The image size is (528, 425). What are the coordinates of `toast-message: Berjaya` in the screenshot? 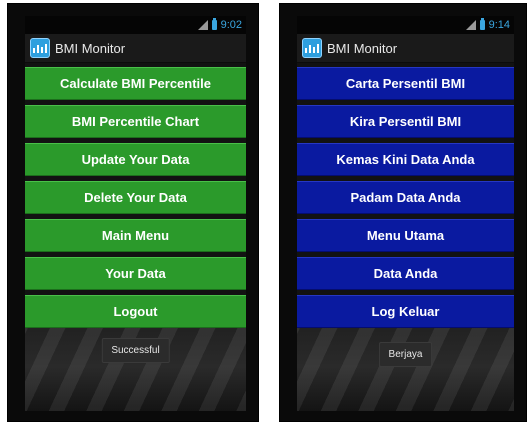 It's located at (405, 354).